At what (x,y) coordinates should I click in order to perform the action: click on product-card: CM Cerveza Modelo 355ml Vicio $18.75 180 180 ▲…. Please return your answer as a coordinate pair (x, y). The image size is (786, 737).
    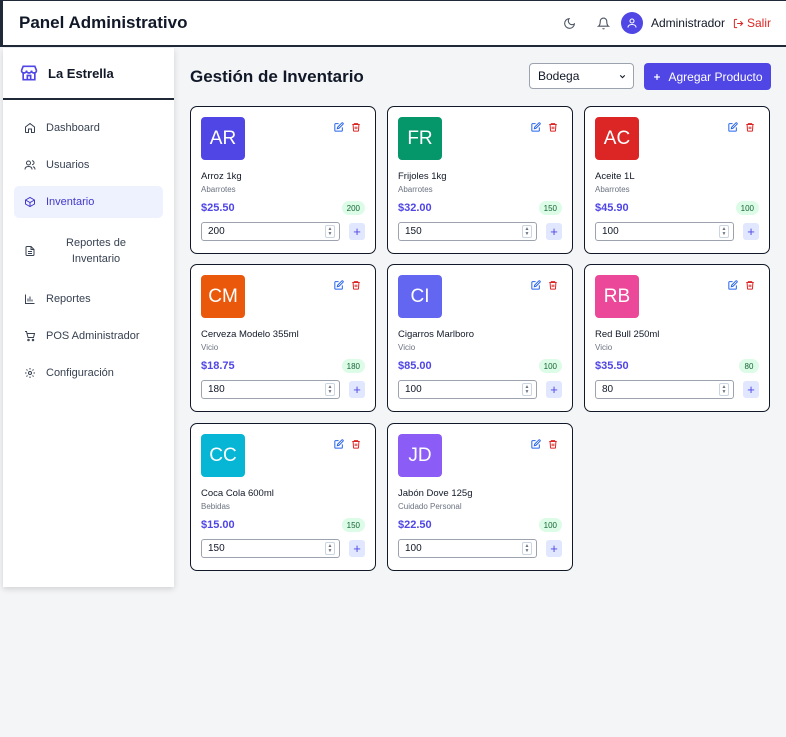
    Looking at the image, I should click on (283, 338).